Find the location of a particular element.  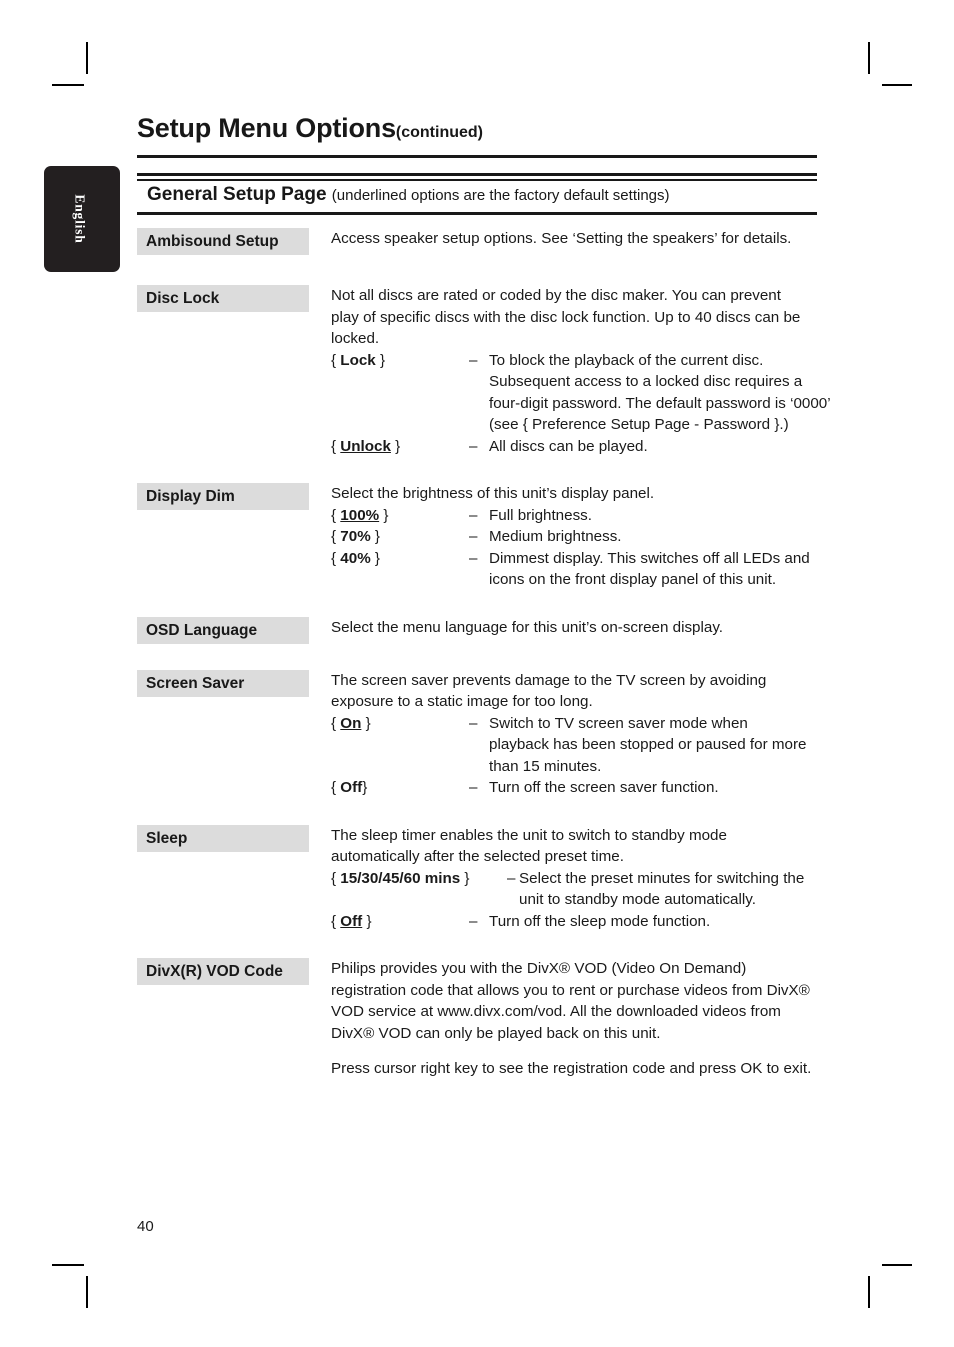

option-value: 15/30/45/60 mins is located at coordinates (400, 878).